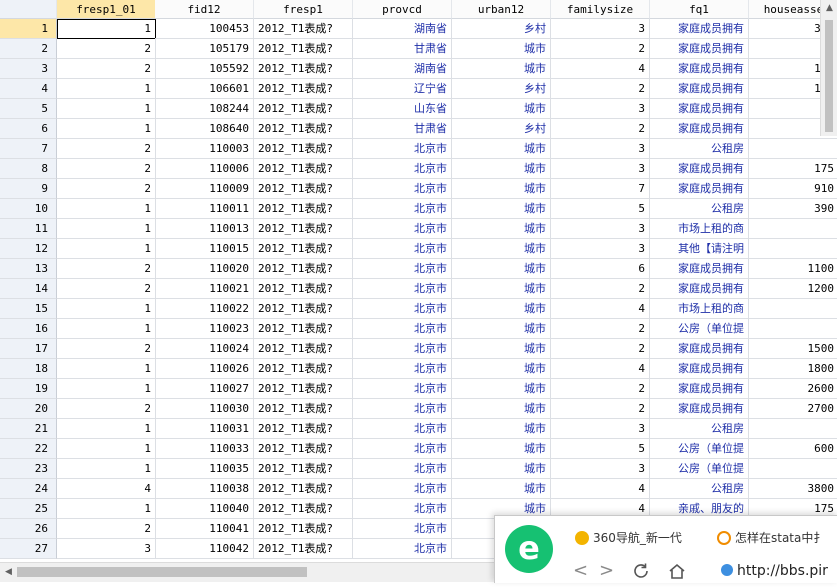  I want to click on cell-familysize: 5, so click(600, 209).